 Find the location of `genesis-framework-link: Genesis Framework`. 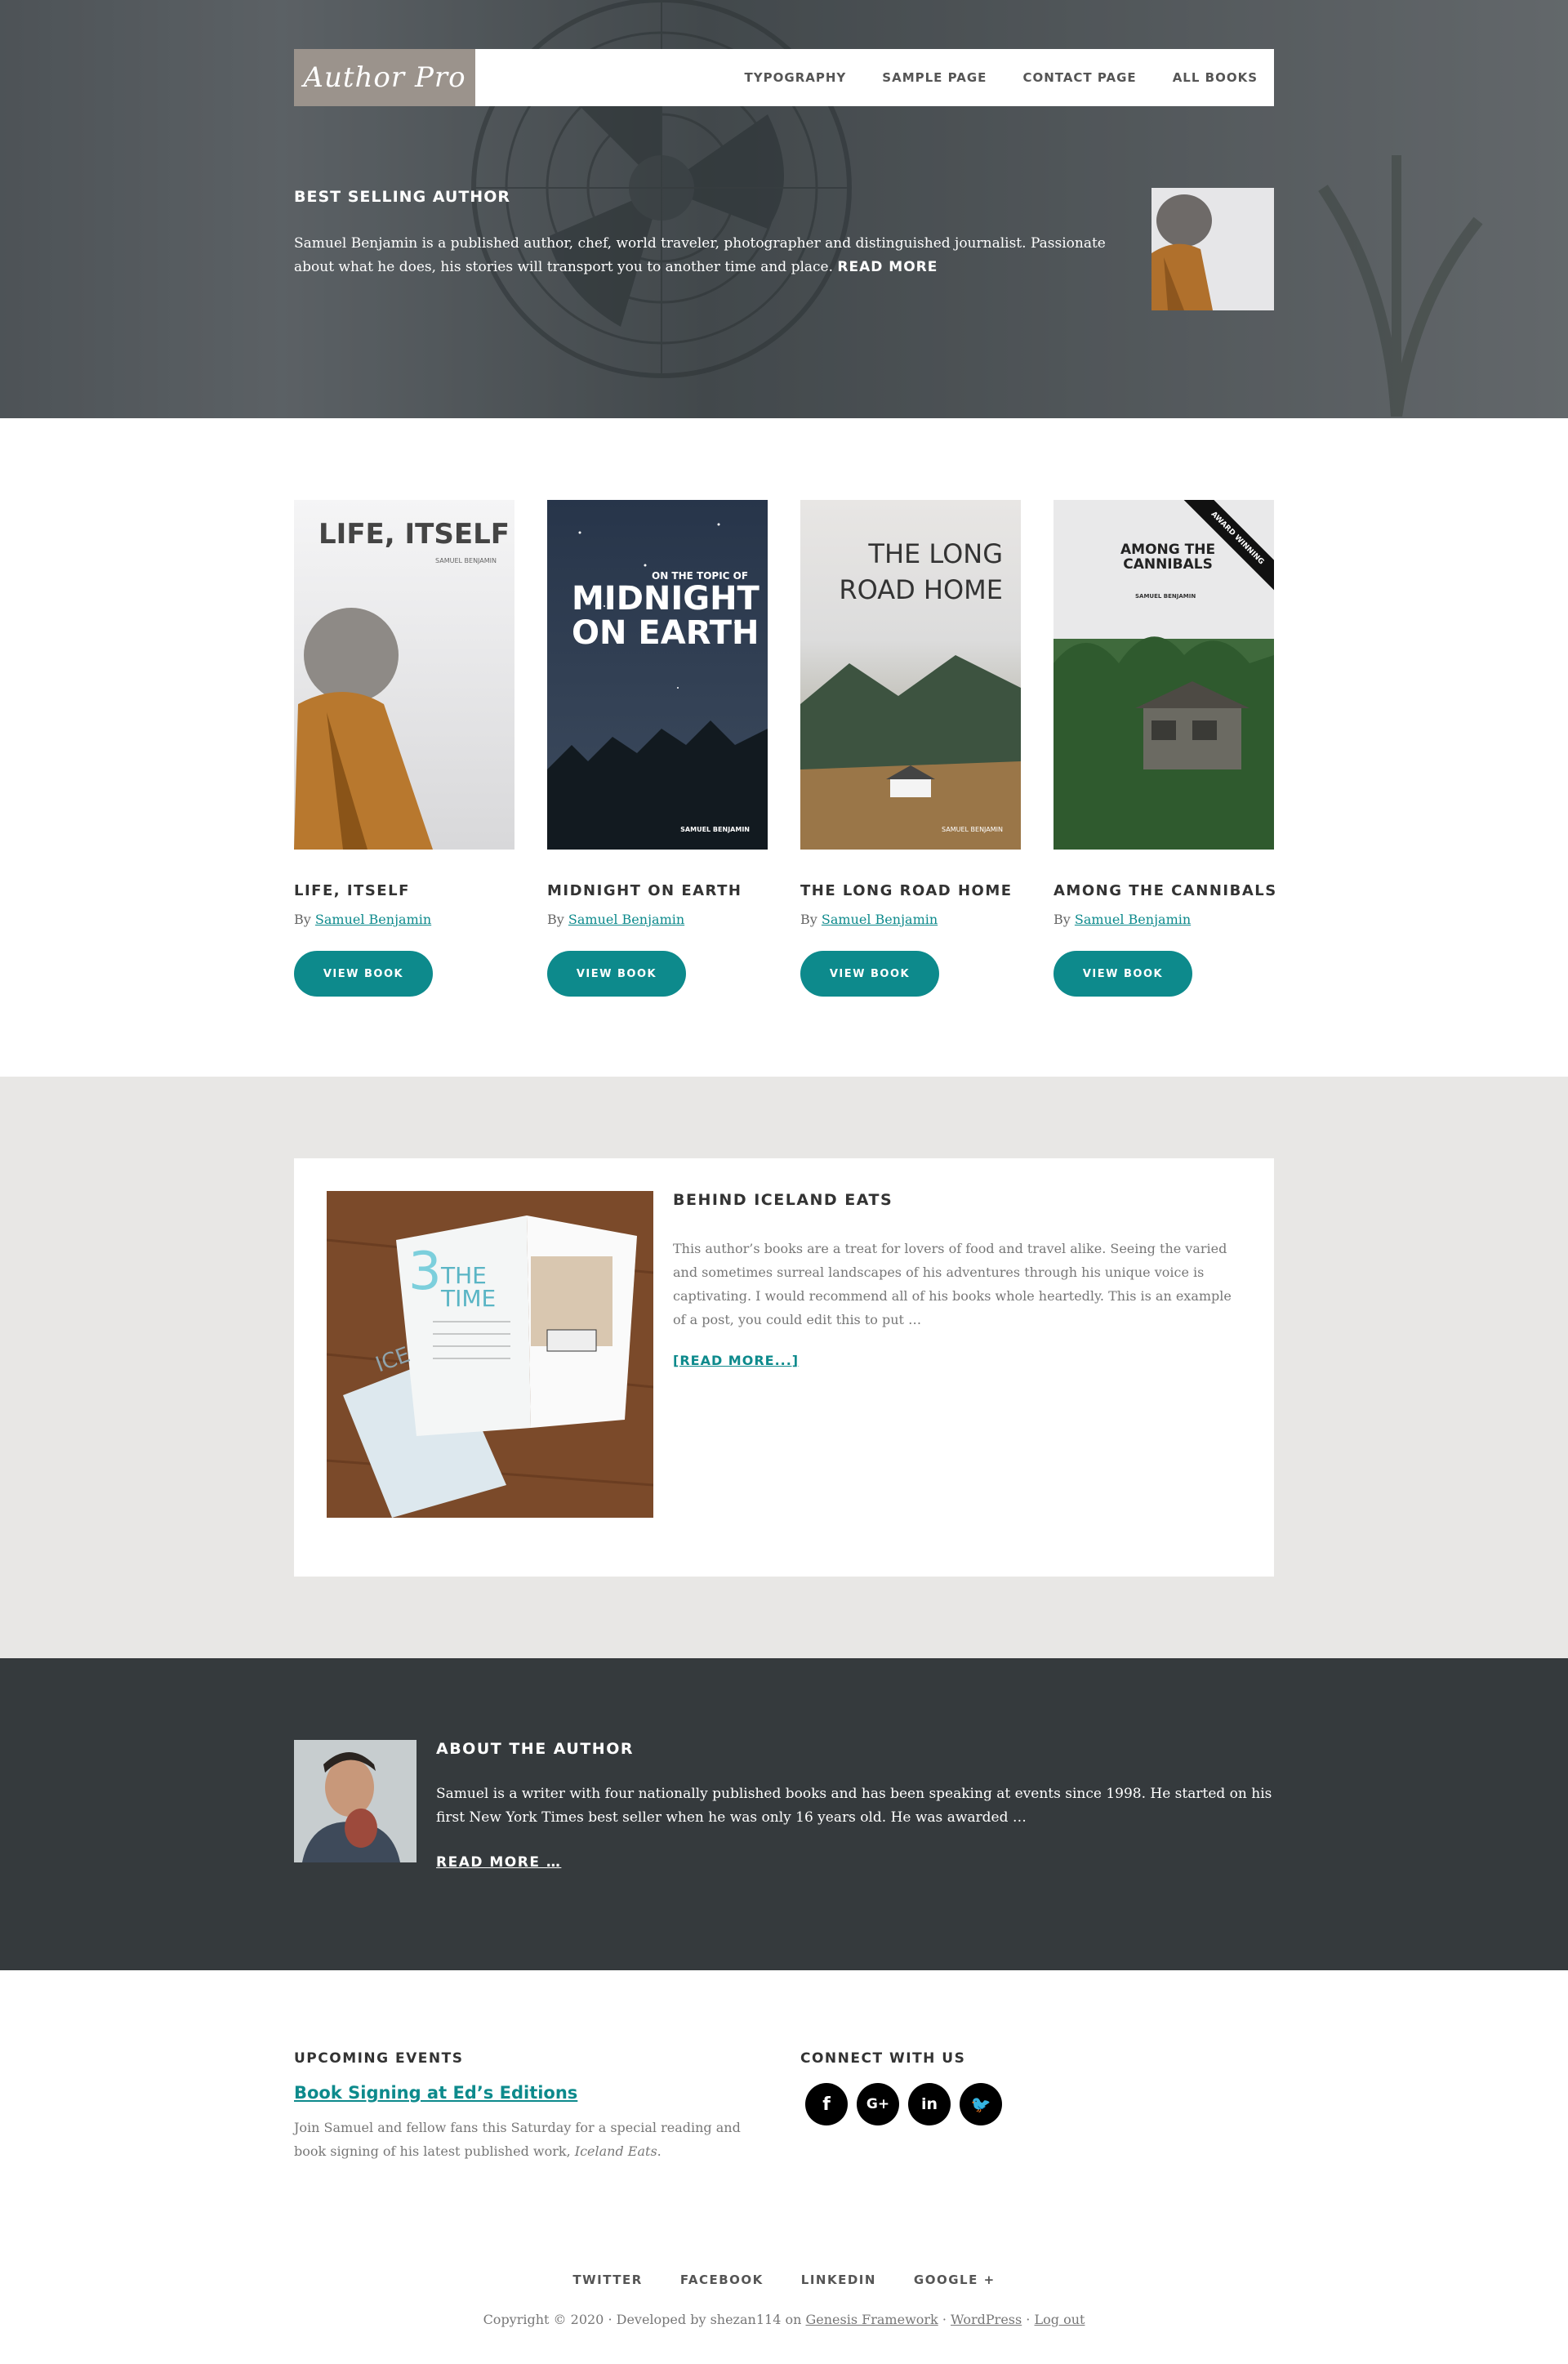

genesis-framework-link: Genesis Framework is located at coordinates (871, 2319).